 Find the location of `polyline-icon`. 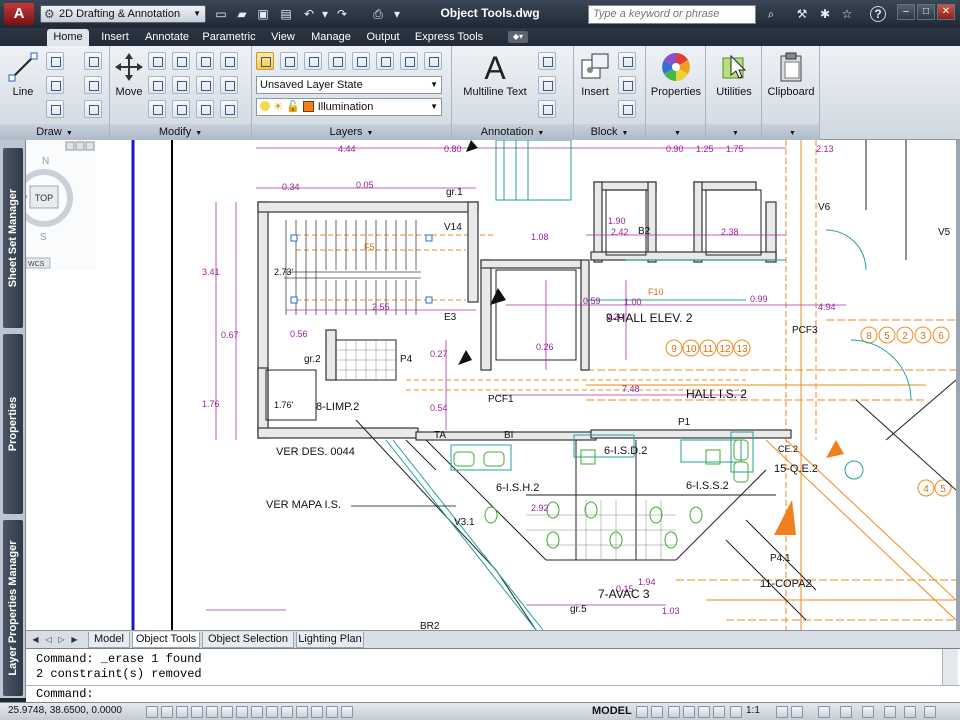

polyline-icon is located at coordinates (55, 61).